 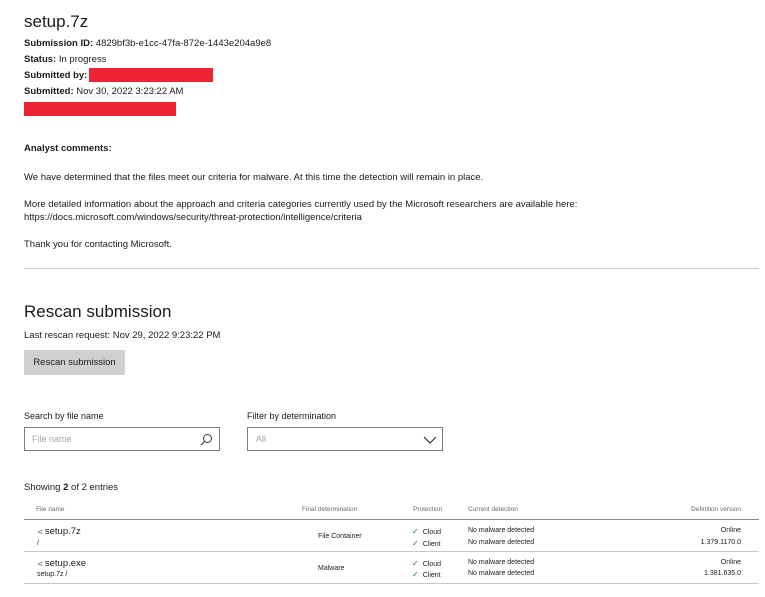 What do you see at coordinates (112, 439) in the screenshot?
I see `search-input` at bounding box center [112, 439].